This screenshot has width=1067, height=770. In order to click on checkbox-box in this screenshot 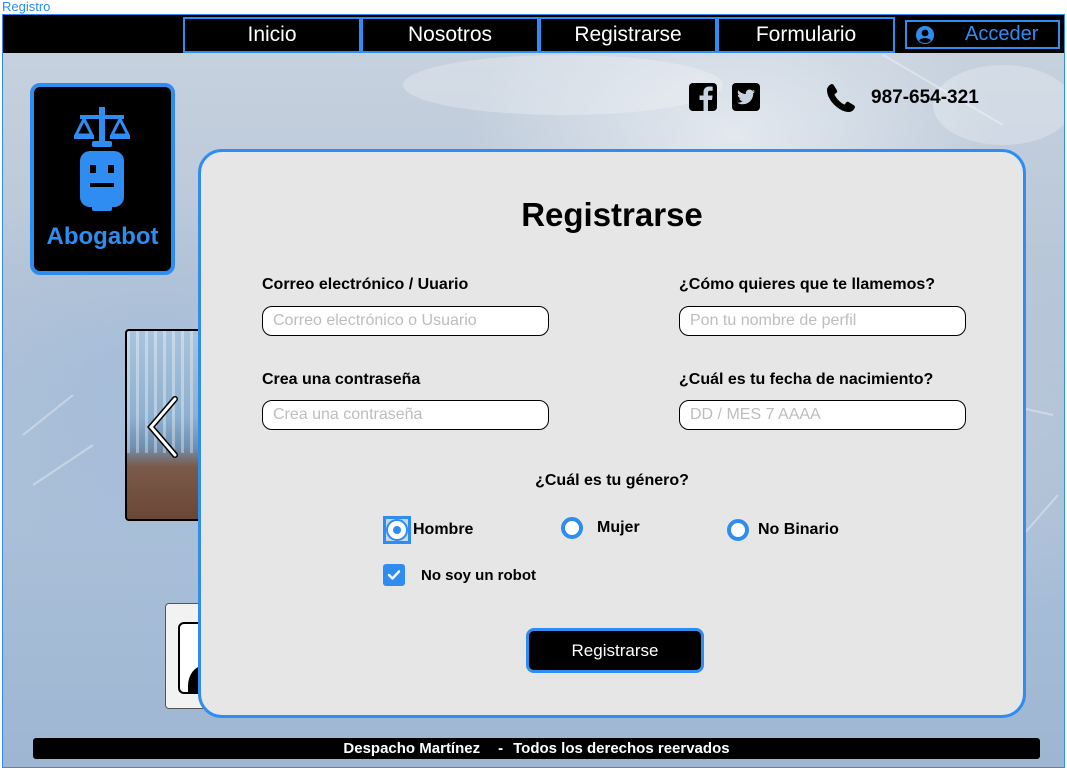, I will do `click(394, 575)`.